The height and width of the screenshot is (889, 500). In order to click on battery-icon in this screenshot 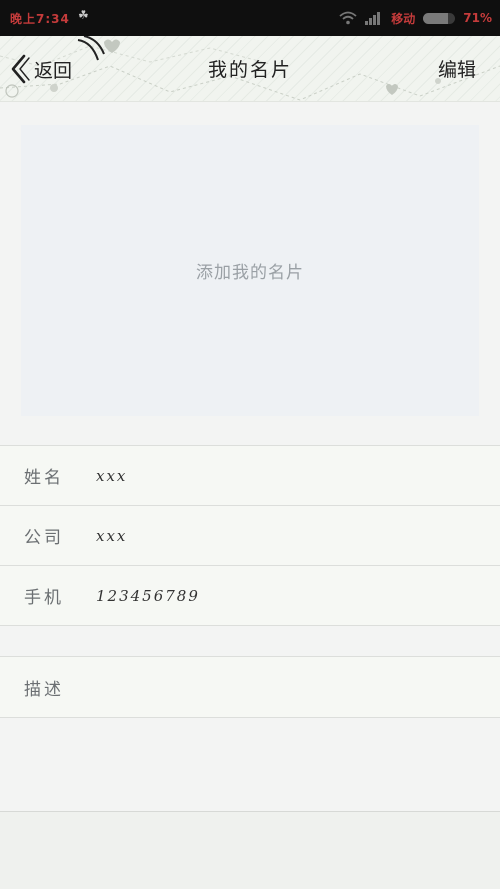, I will do `click(439, 18)`.